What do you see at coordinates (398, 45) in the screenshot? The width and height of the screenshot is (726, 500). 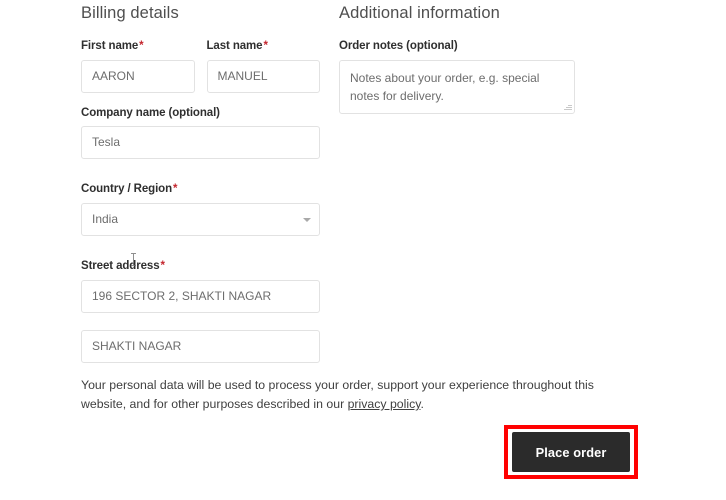 I see `order-notes-label: Order notes (optional)` at bounding box center [398, 45].